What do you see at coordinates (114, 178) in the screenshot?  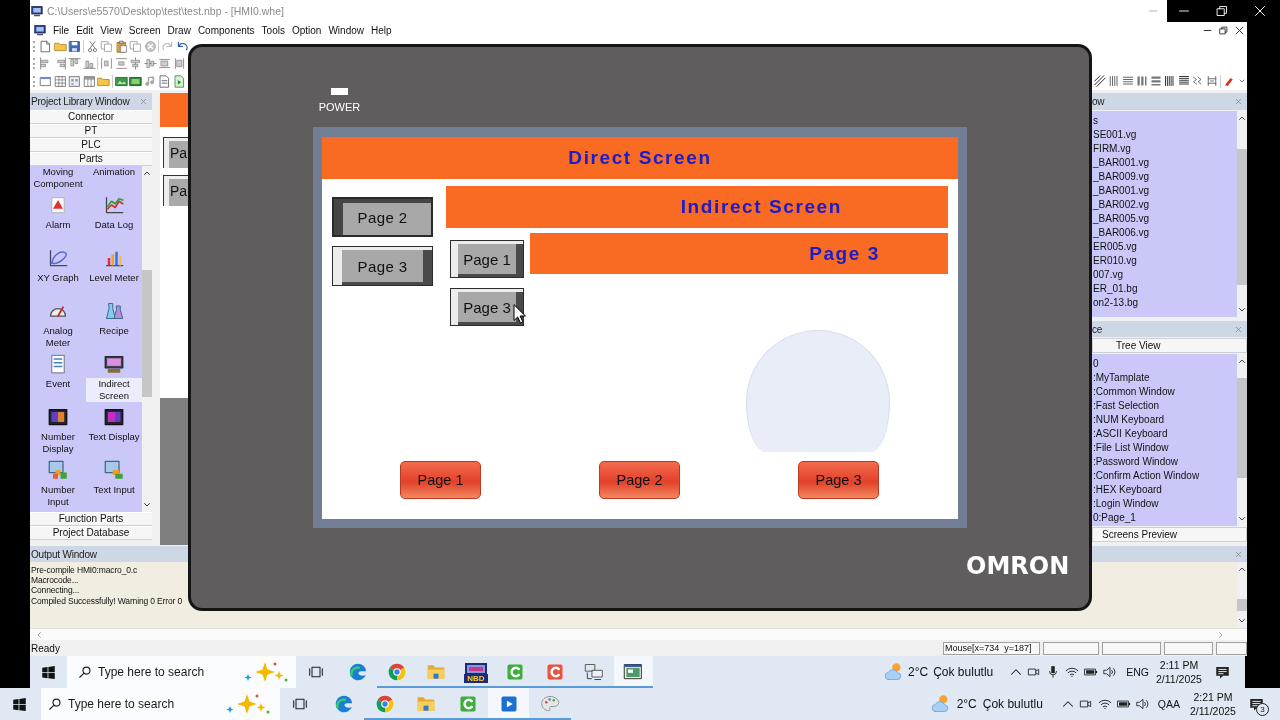 I see `part-item: Animation` at bounding box center [114, 178].